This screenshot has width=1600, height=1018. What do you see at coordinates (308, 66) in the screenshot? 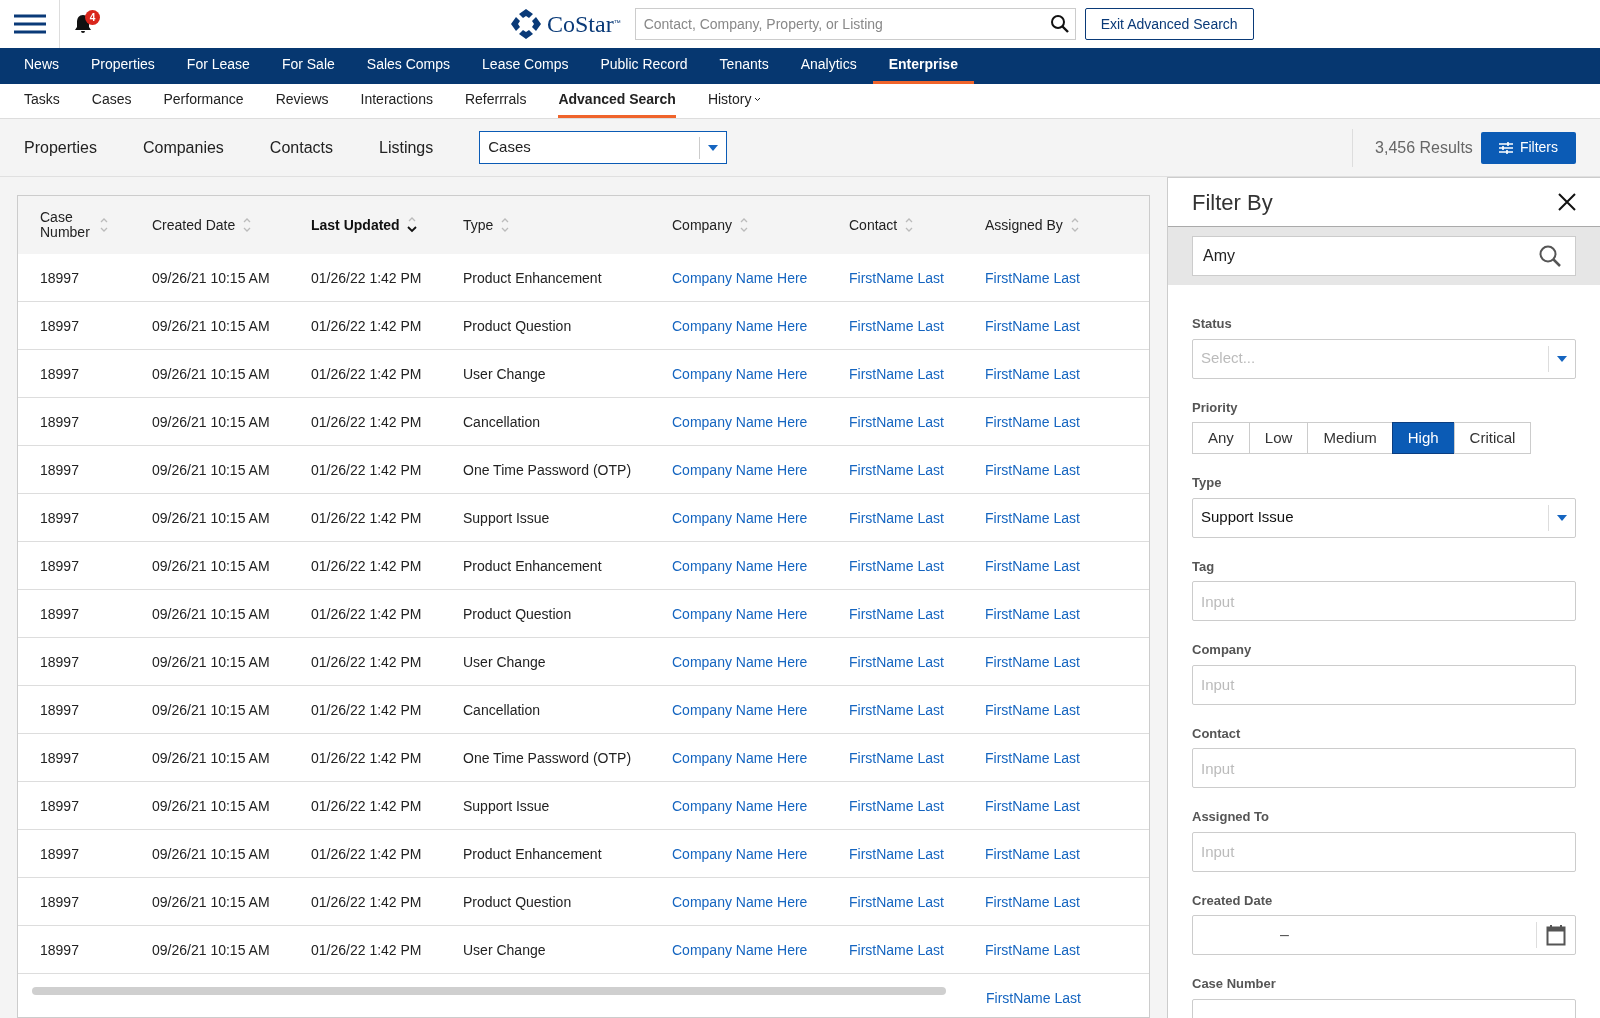
I see `main-nav-tab: For Sale` at bounding box center [308, 66].